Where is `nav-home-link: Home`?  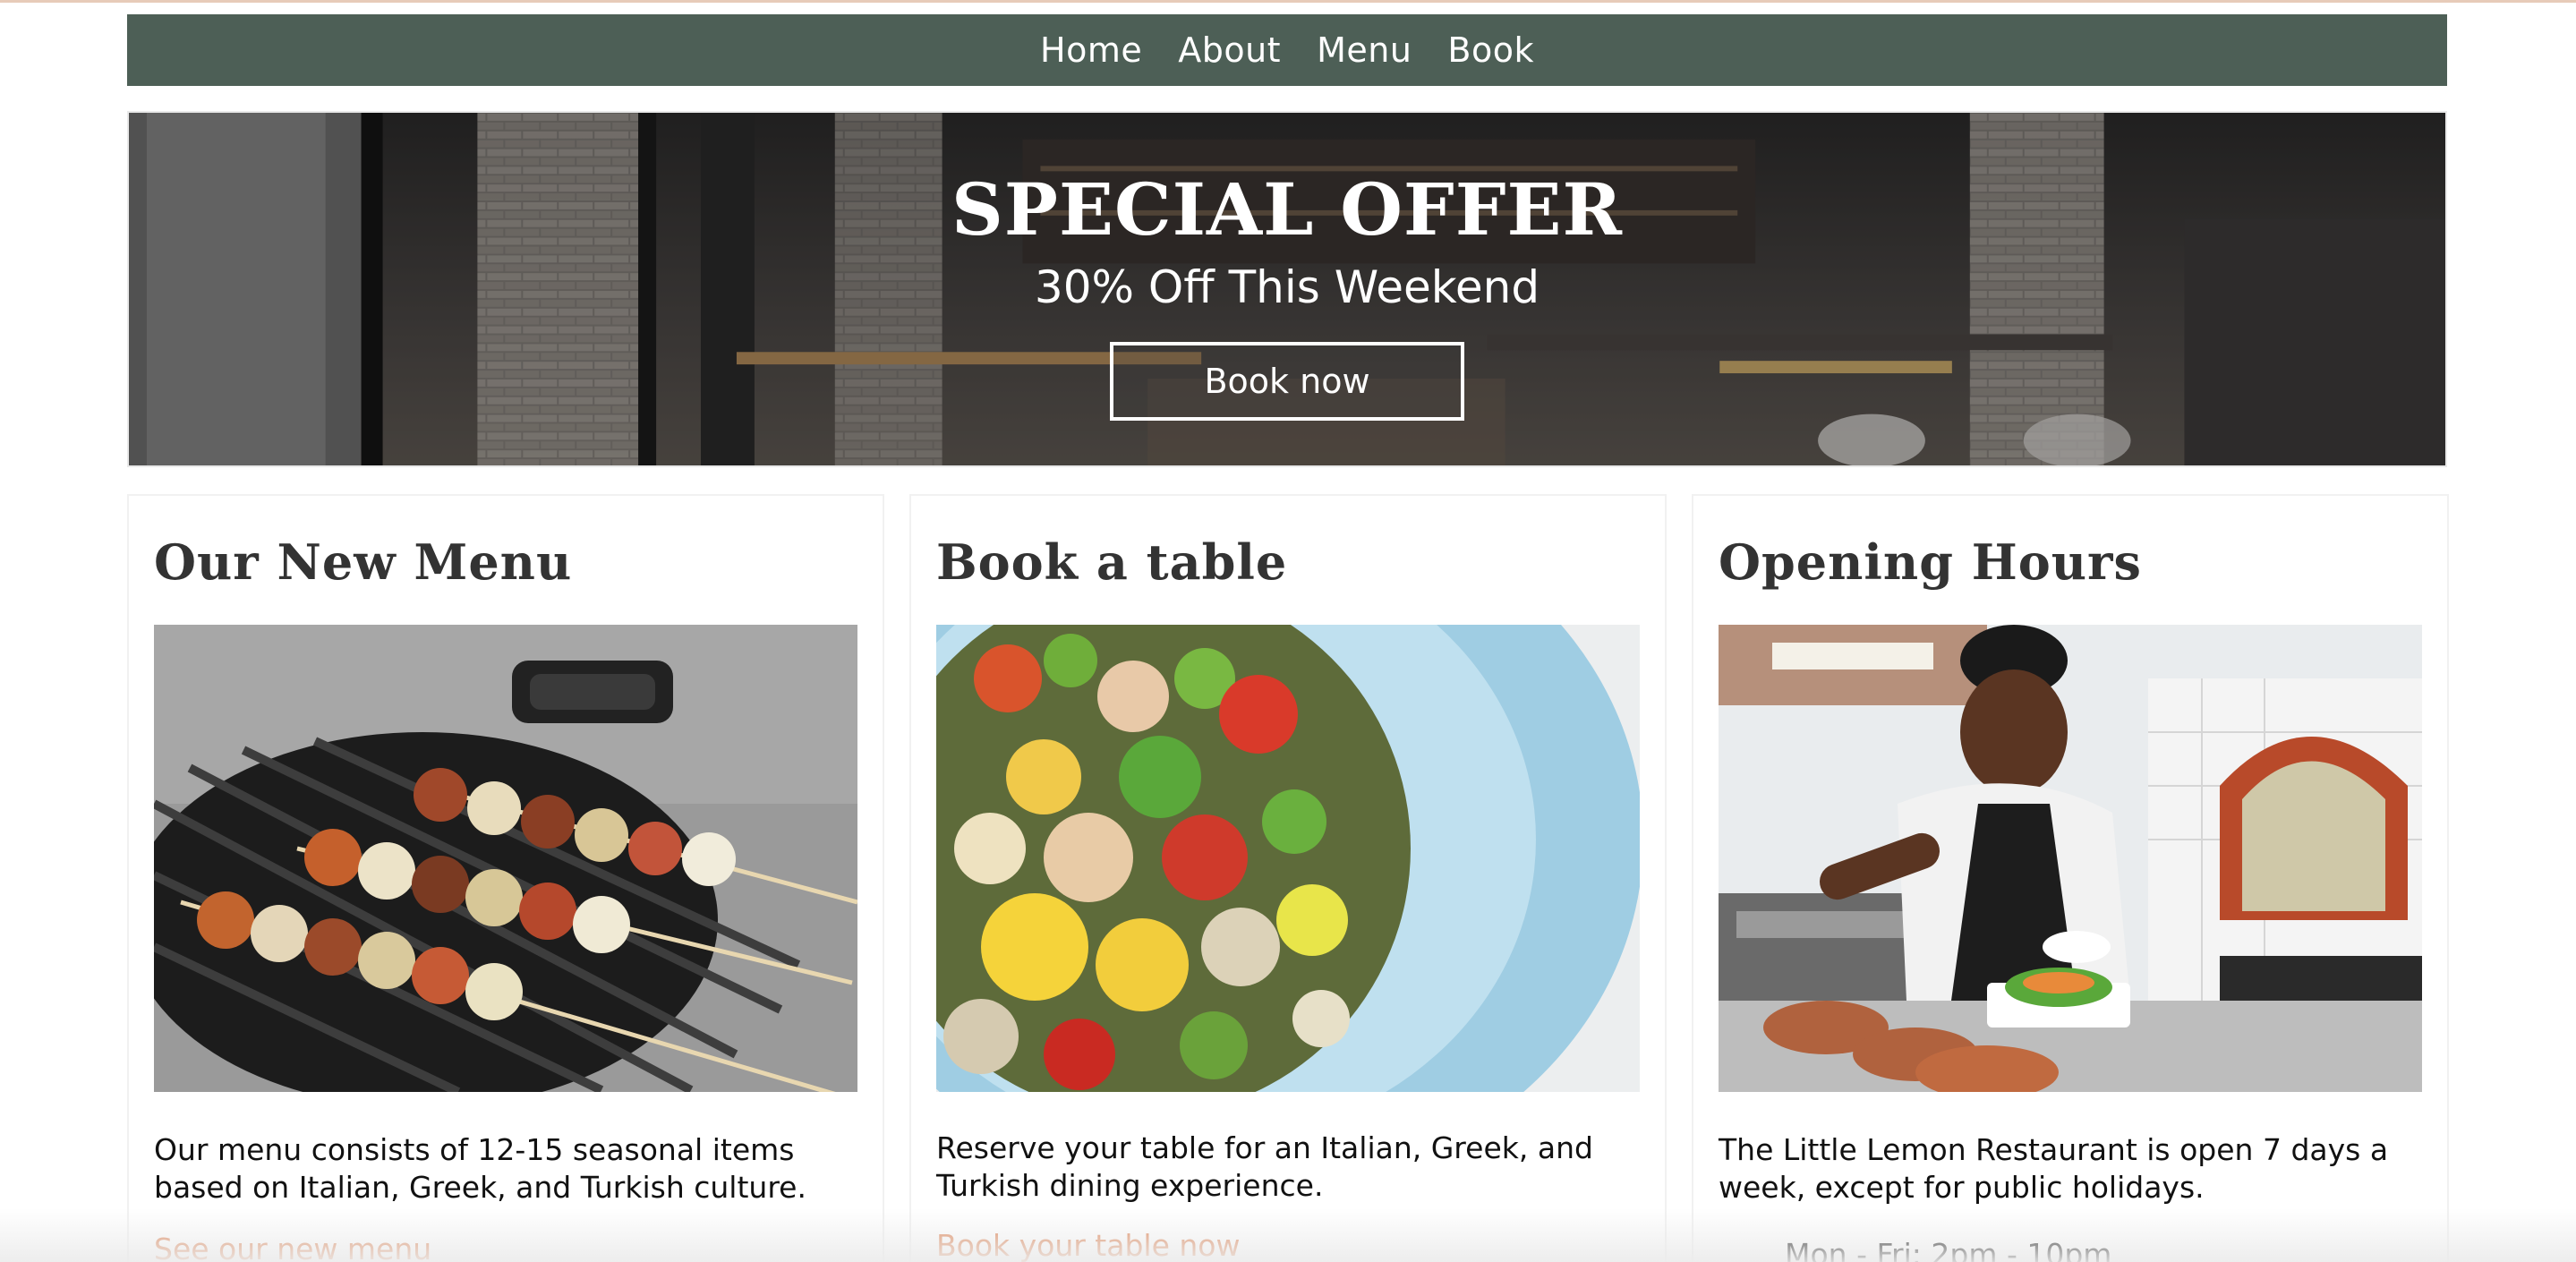
nav-home-link: Home is located at coordinates (1091, 50).